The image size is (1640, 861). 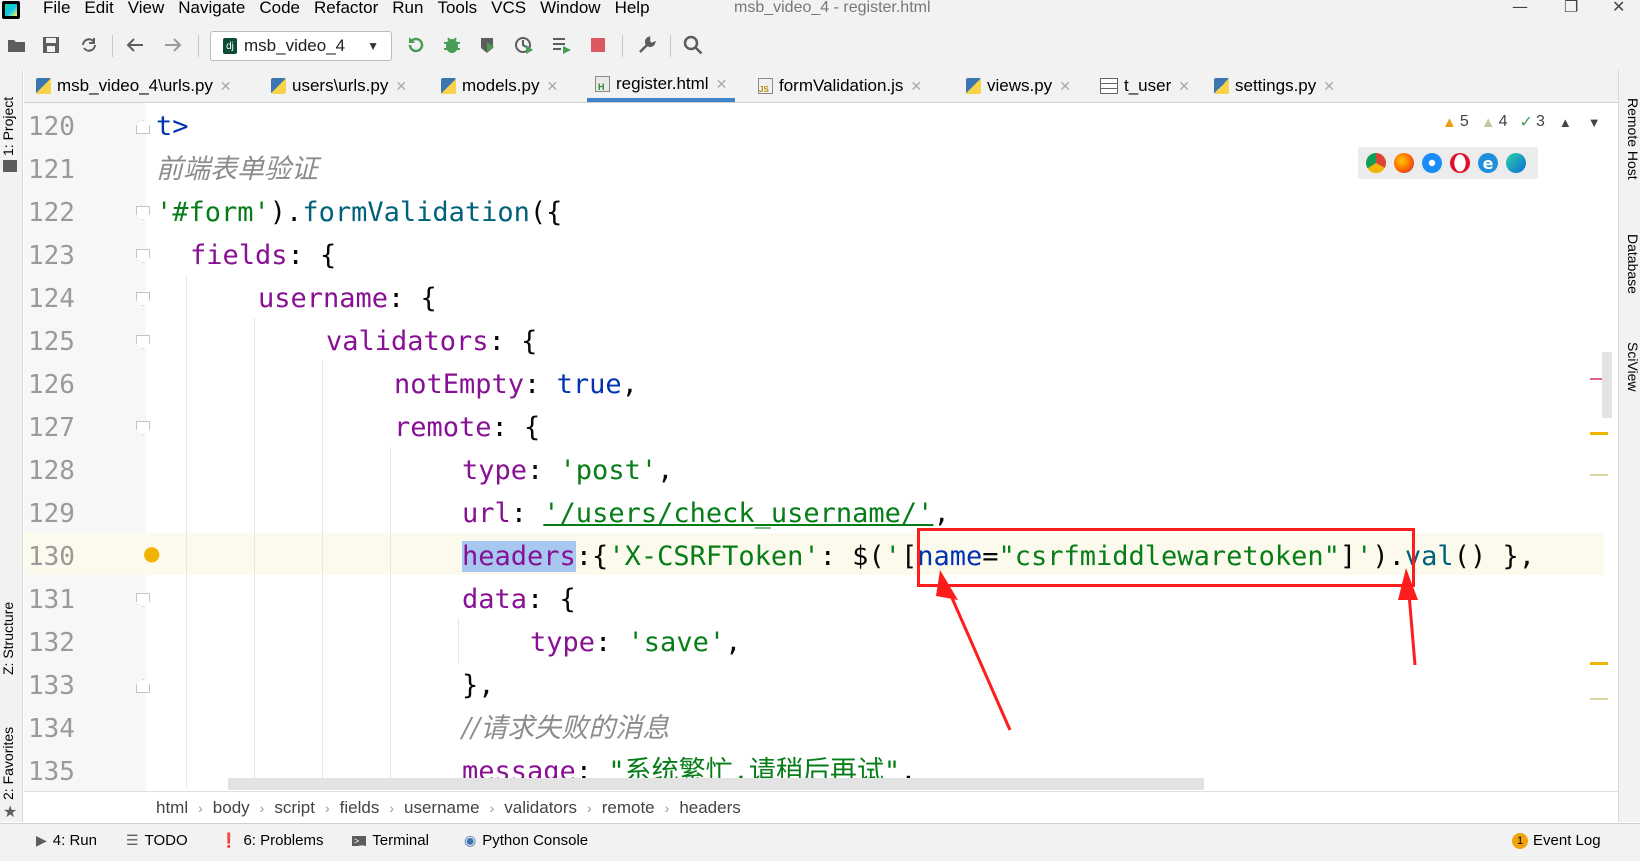 What do you see at coordinates (457, 8) in the screenshot?
I see `menu-tools: Tools` at bounding box center [457, 8].